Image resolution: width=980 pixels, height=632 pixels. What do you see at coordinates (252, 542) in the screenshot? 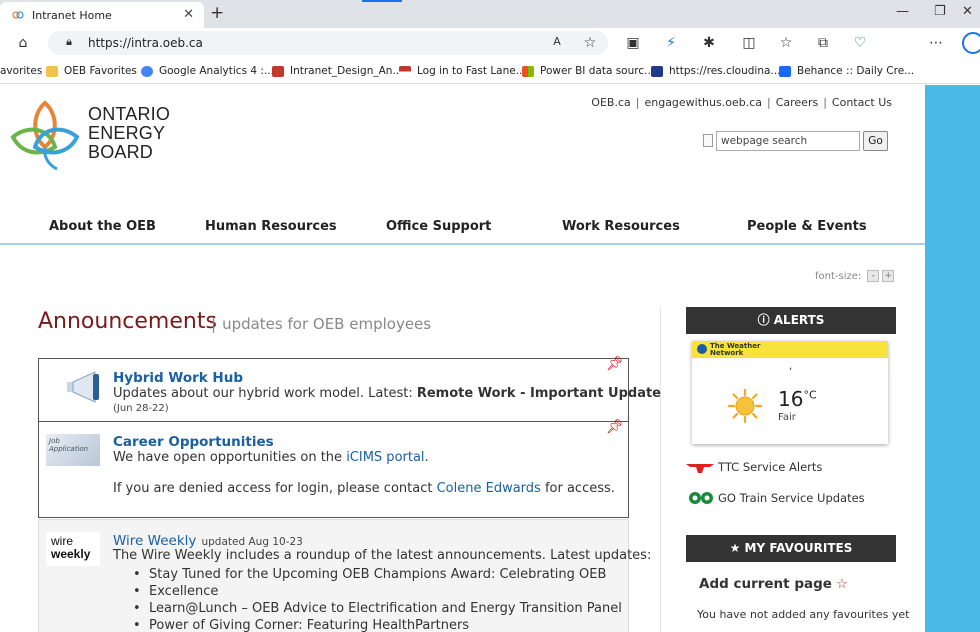
I see `updated-date: updated Aug 10-23` at bounding box center [252, 542].